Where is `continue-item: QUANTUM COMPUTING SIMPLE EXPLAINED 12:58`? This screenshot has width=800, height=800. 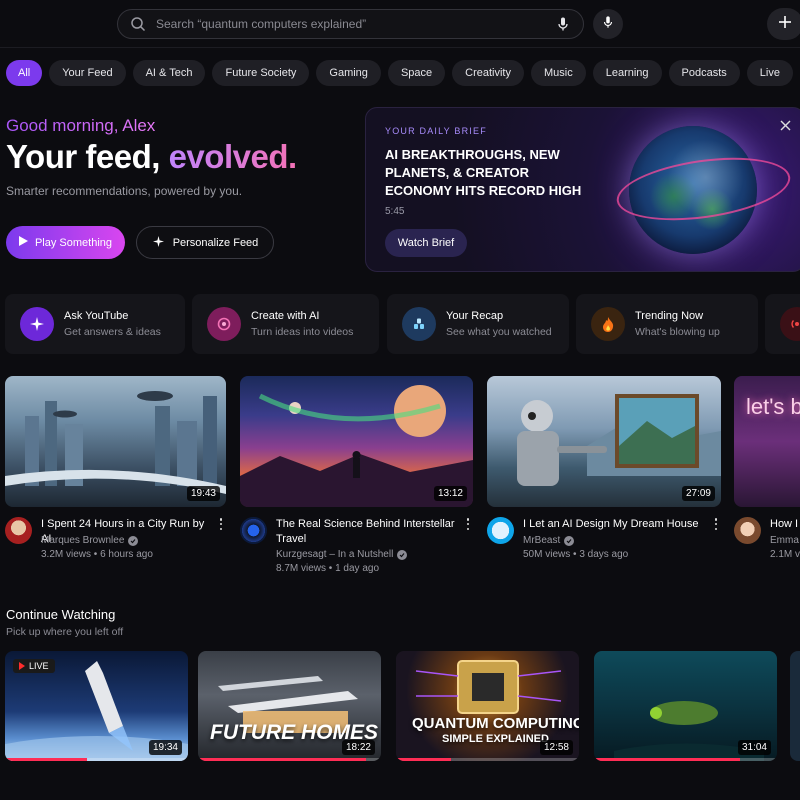 continue-item: QUANTUM COMPUTING SIMPLE EXPLAINED 12:58 is located at coordinates (487, 706).